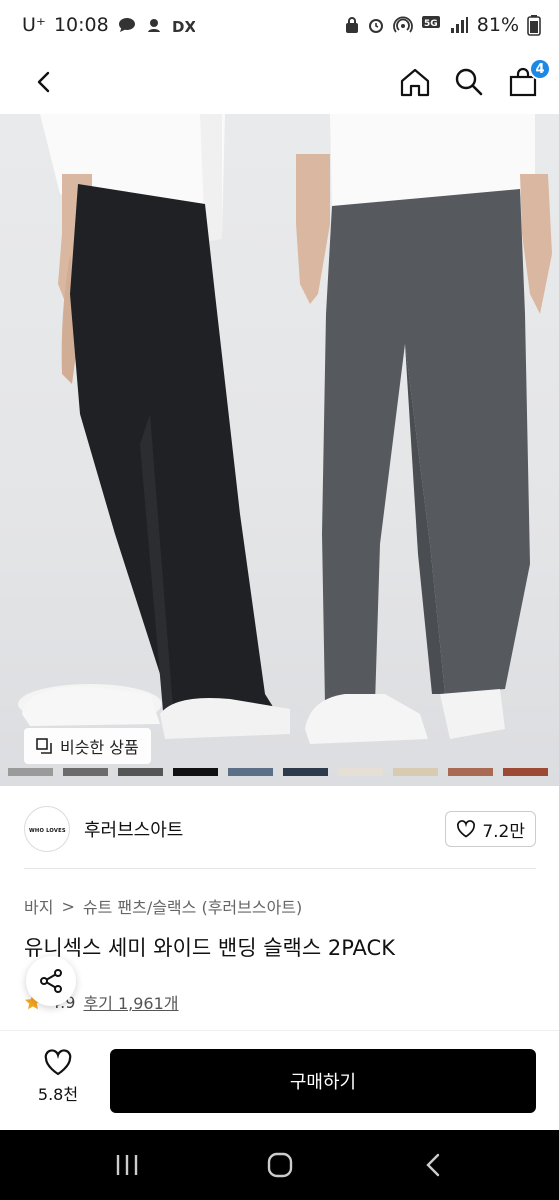  I want to click on status-time: 10:08, so click(81, 25).